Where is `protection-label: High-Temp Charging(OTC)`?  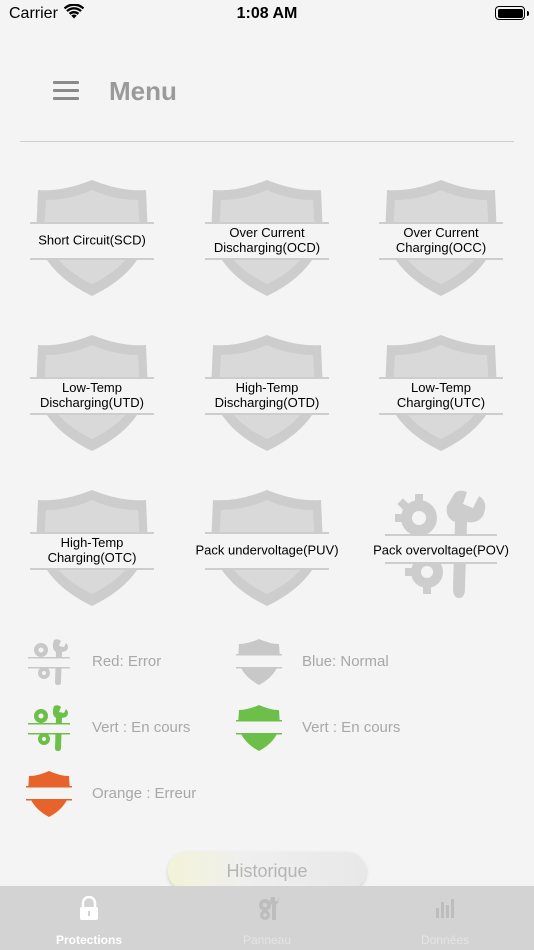
protection-label: High-Temp Charging(OTC) is located at coordinates (92, 550).